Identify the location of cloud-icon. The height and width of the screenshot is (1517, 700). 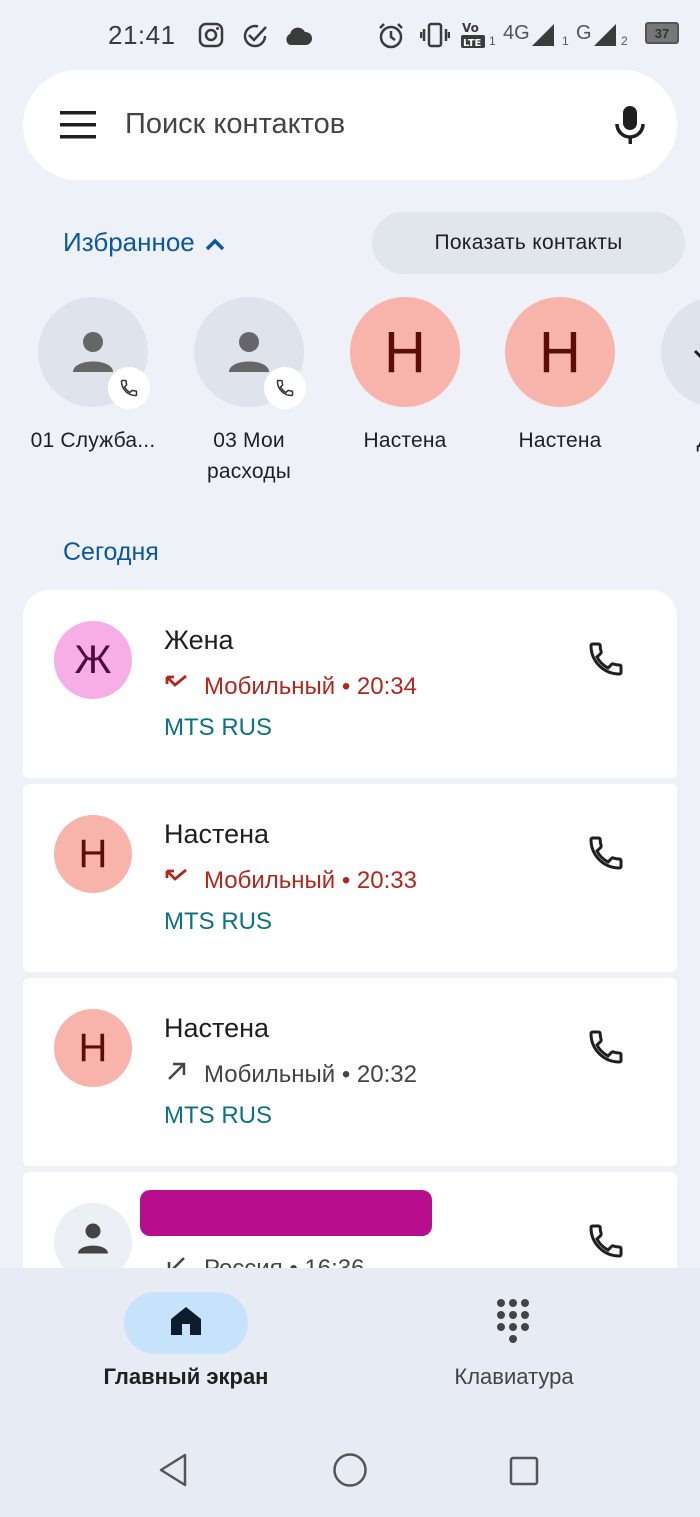
(298, 38).